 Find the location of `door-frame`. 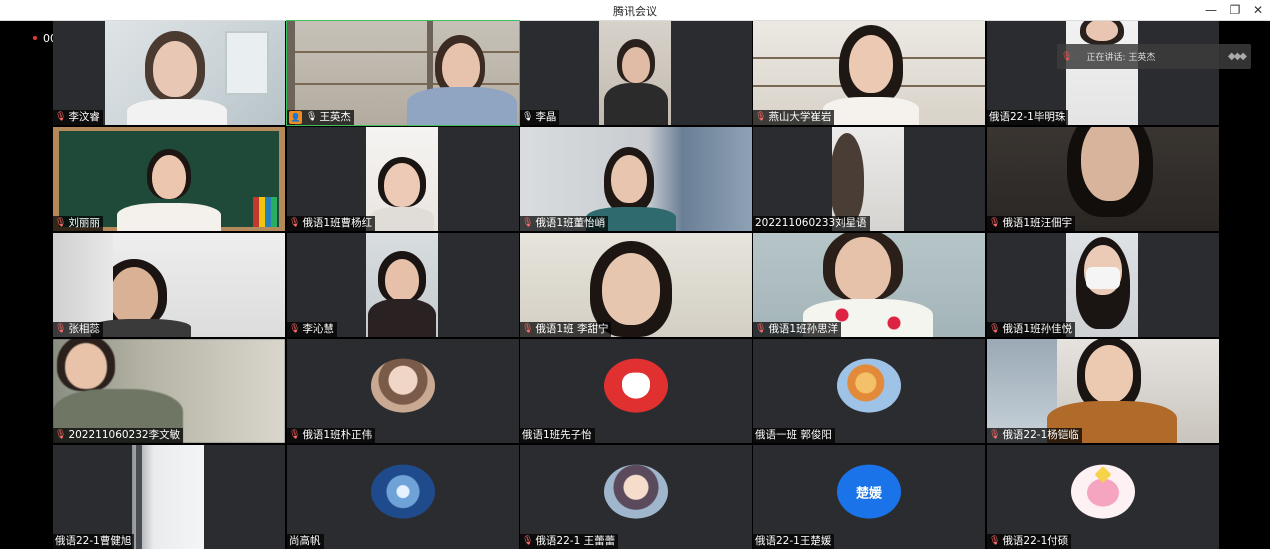

door-frame is located at coordinates (139, 497).